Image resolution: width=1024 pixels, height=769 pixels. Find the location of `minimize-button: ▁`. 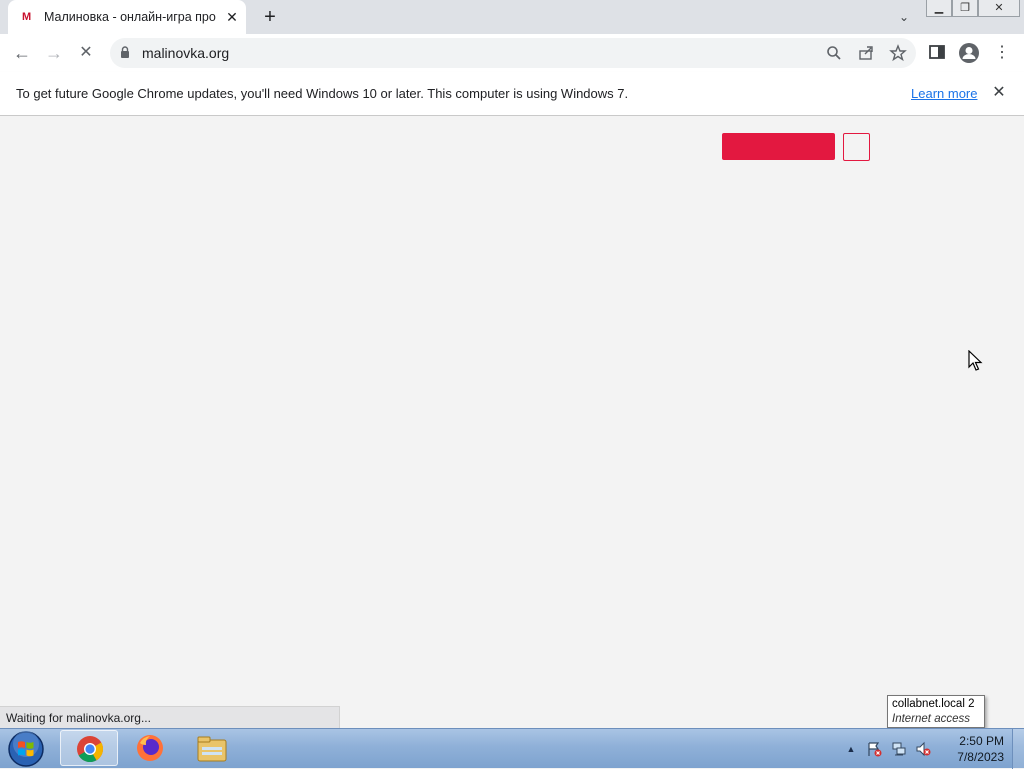

minimize-button: ▁ is located at coordinates (939, 8).